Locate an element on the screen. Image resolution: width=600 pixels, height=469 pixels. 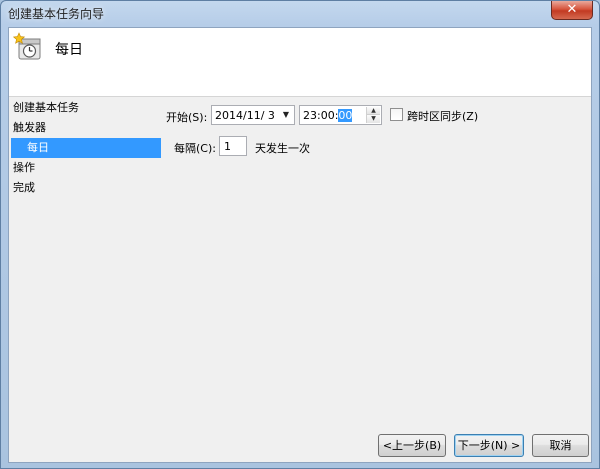
wizard-steps-nav: 创建基本任务 触发器 每日 操作 完成 is located at coordinates (85, 148).